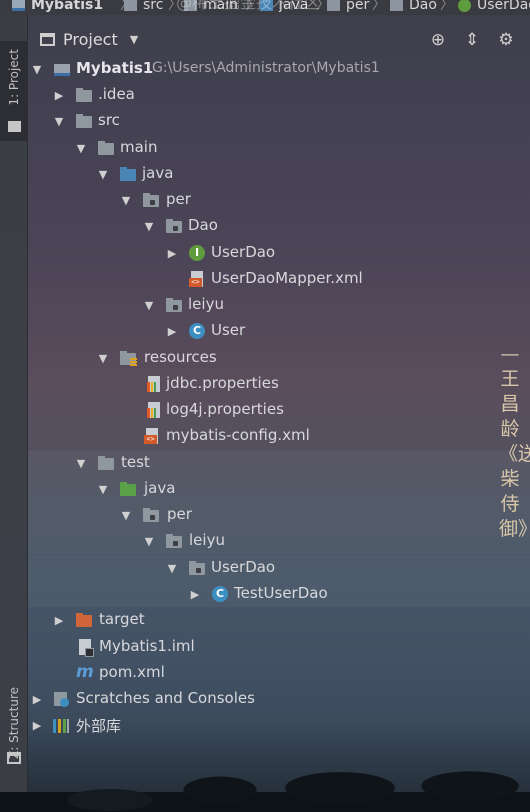  I want to click on tree-node-mybatis-config-xml: mybatis-config.xml, so click(279, 436).